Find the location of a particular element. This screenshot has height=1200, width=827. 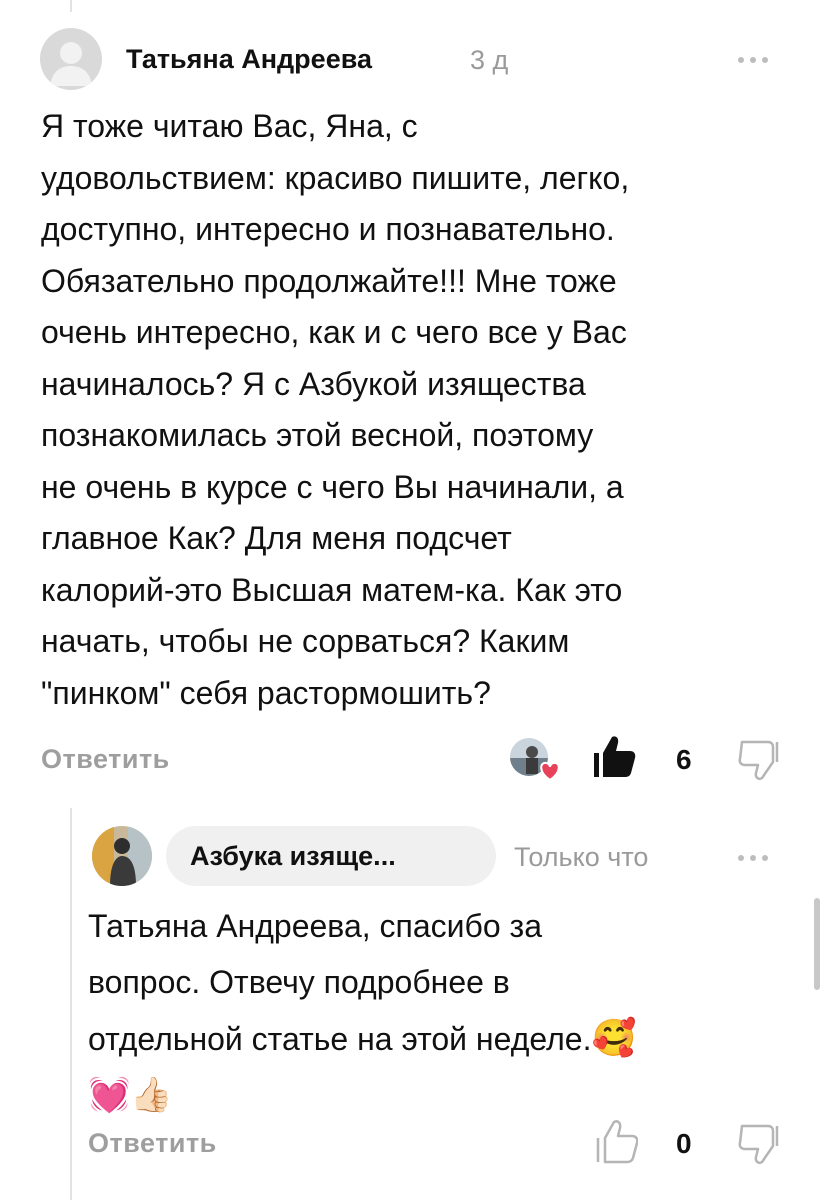

comment-text-line: начиналось? Я с Азбукой изящества is located at coordinates (313, 383).